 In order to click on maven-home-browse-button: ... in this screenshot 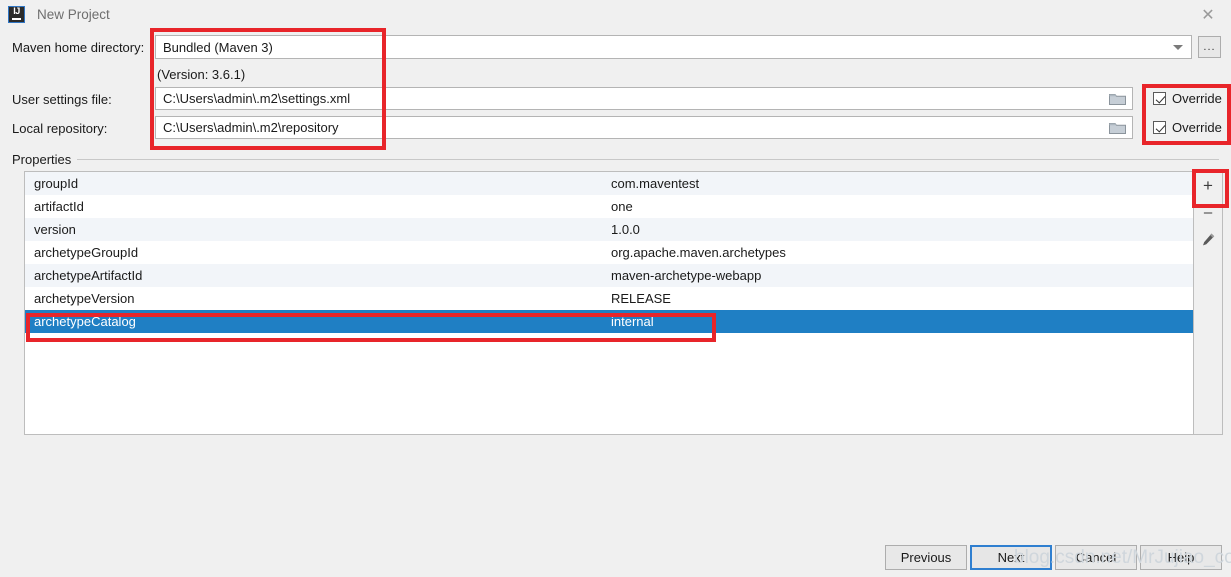, I will do `click(1209, 47)`.